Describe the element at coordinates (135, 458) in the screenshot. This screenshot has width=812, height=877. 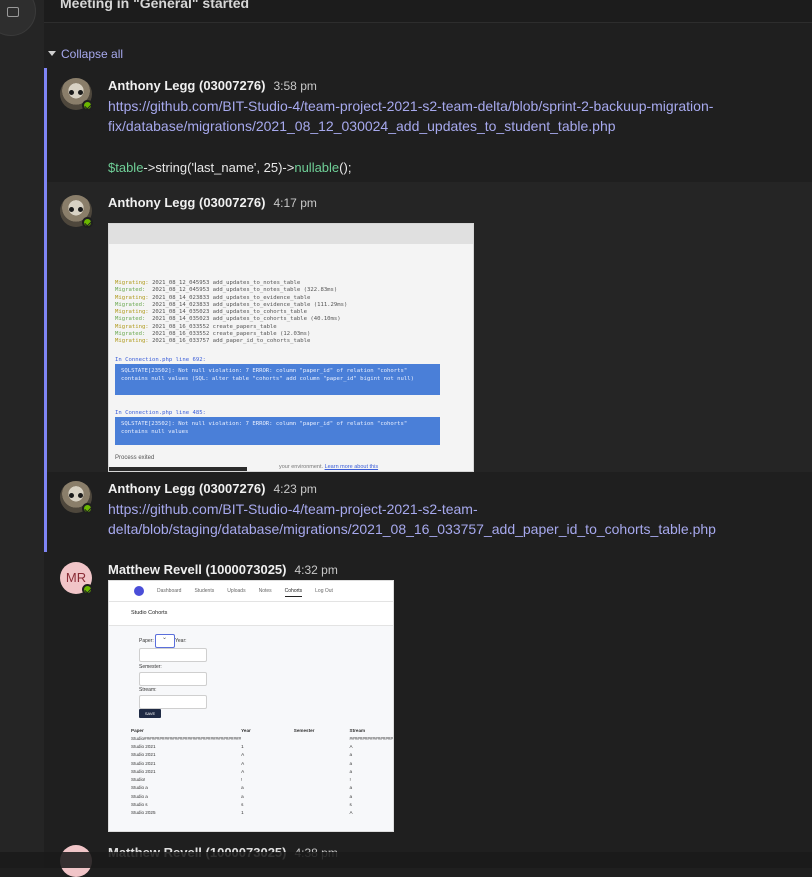
I see `process-exited-label: Process exited` at that location.